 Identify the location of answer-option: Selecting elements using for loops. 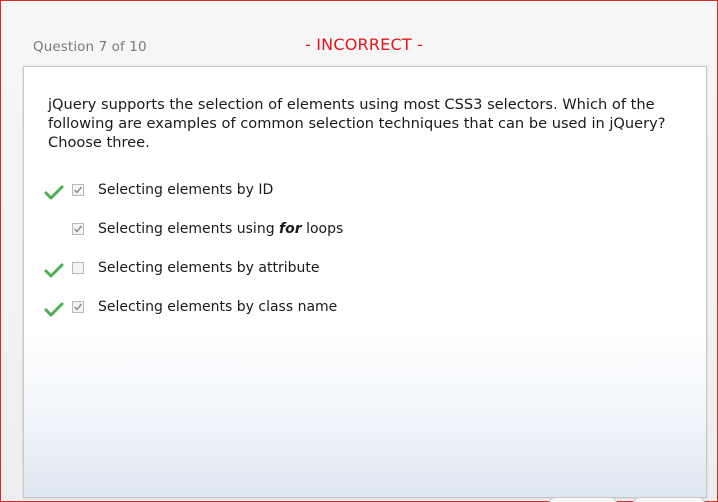
(365, 230).